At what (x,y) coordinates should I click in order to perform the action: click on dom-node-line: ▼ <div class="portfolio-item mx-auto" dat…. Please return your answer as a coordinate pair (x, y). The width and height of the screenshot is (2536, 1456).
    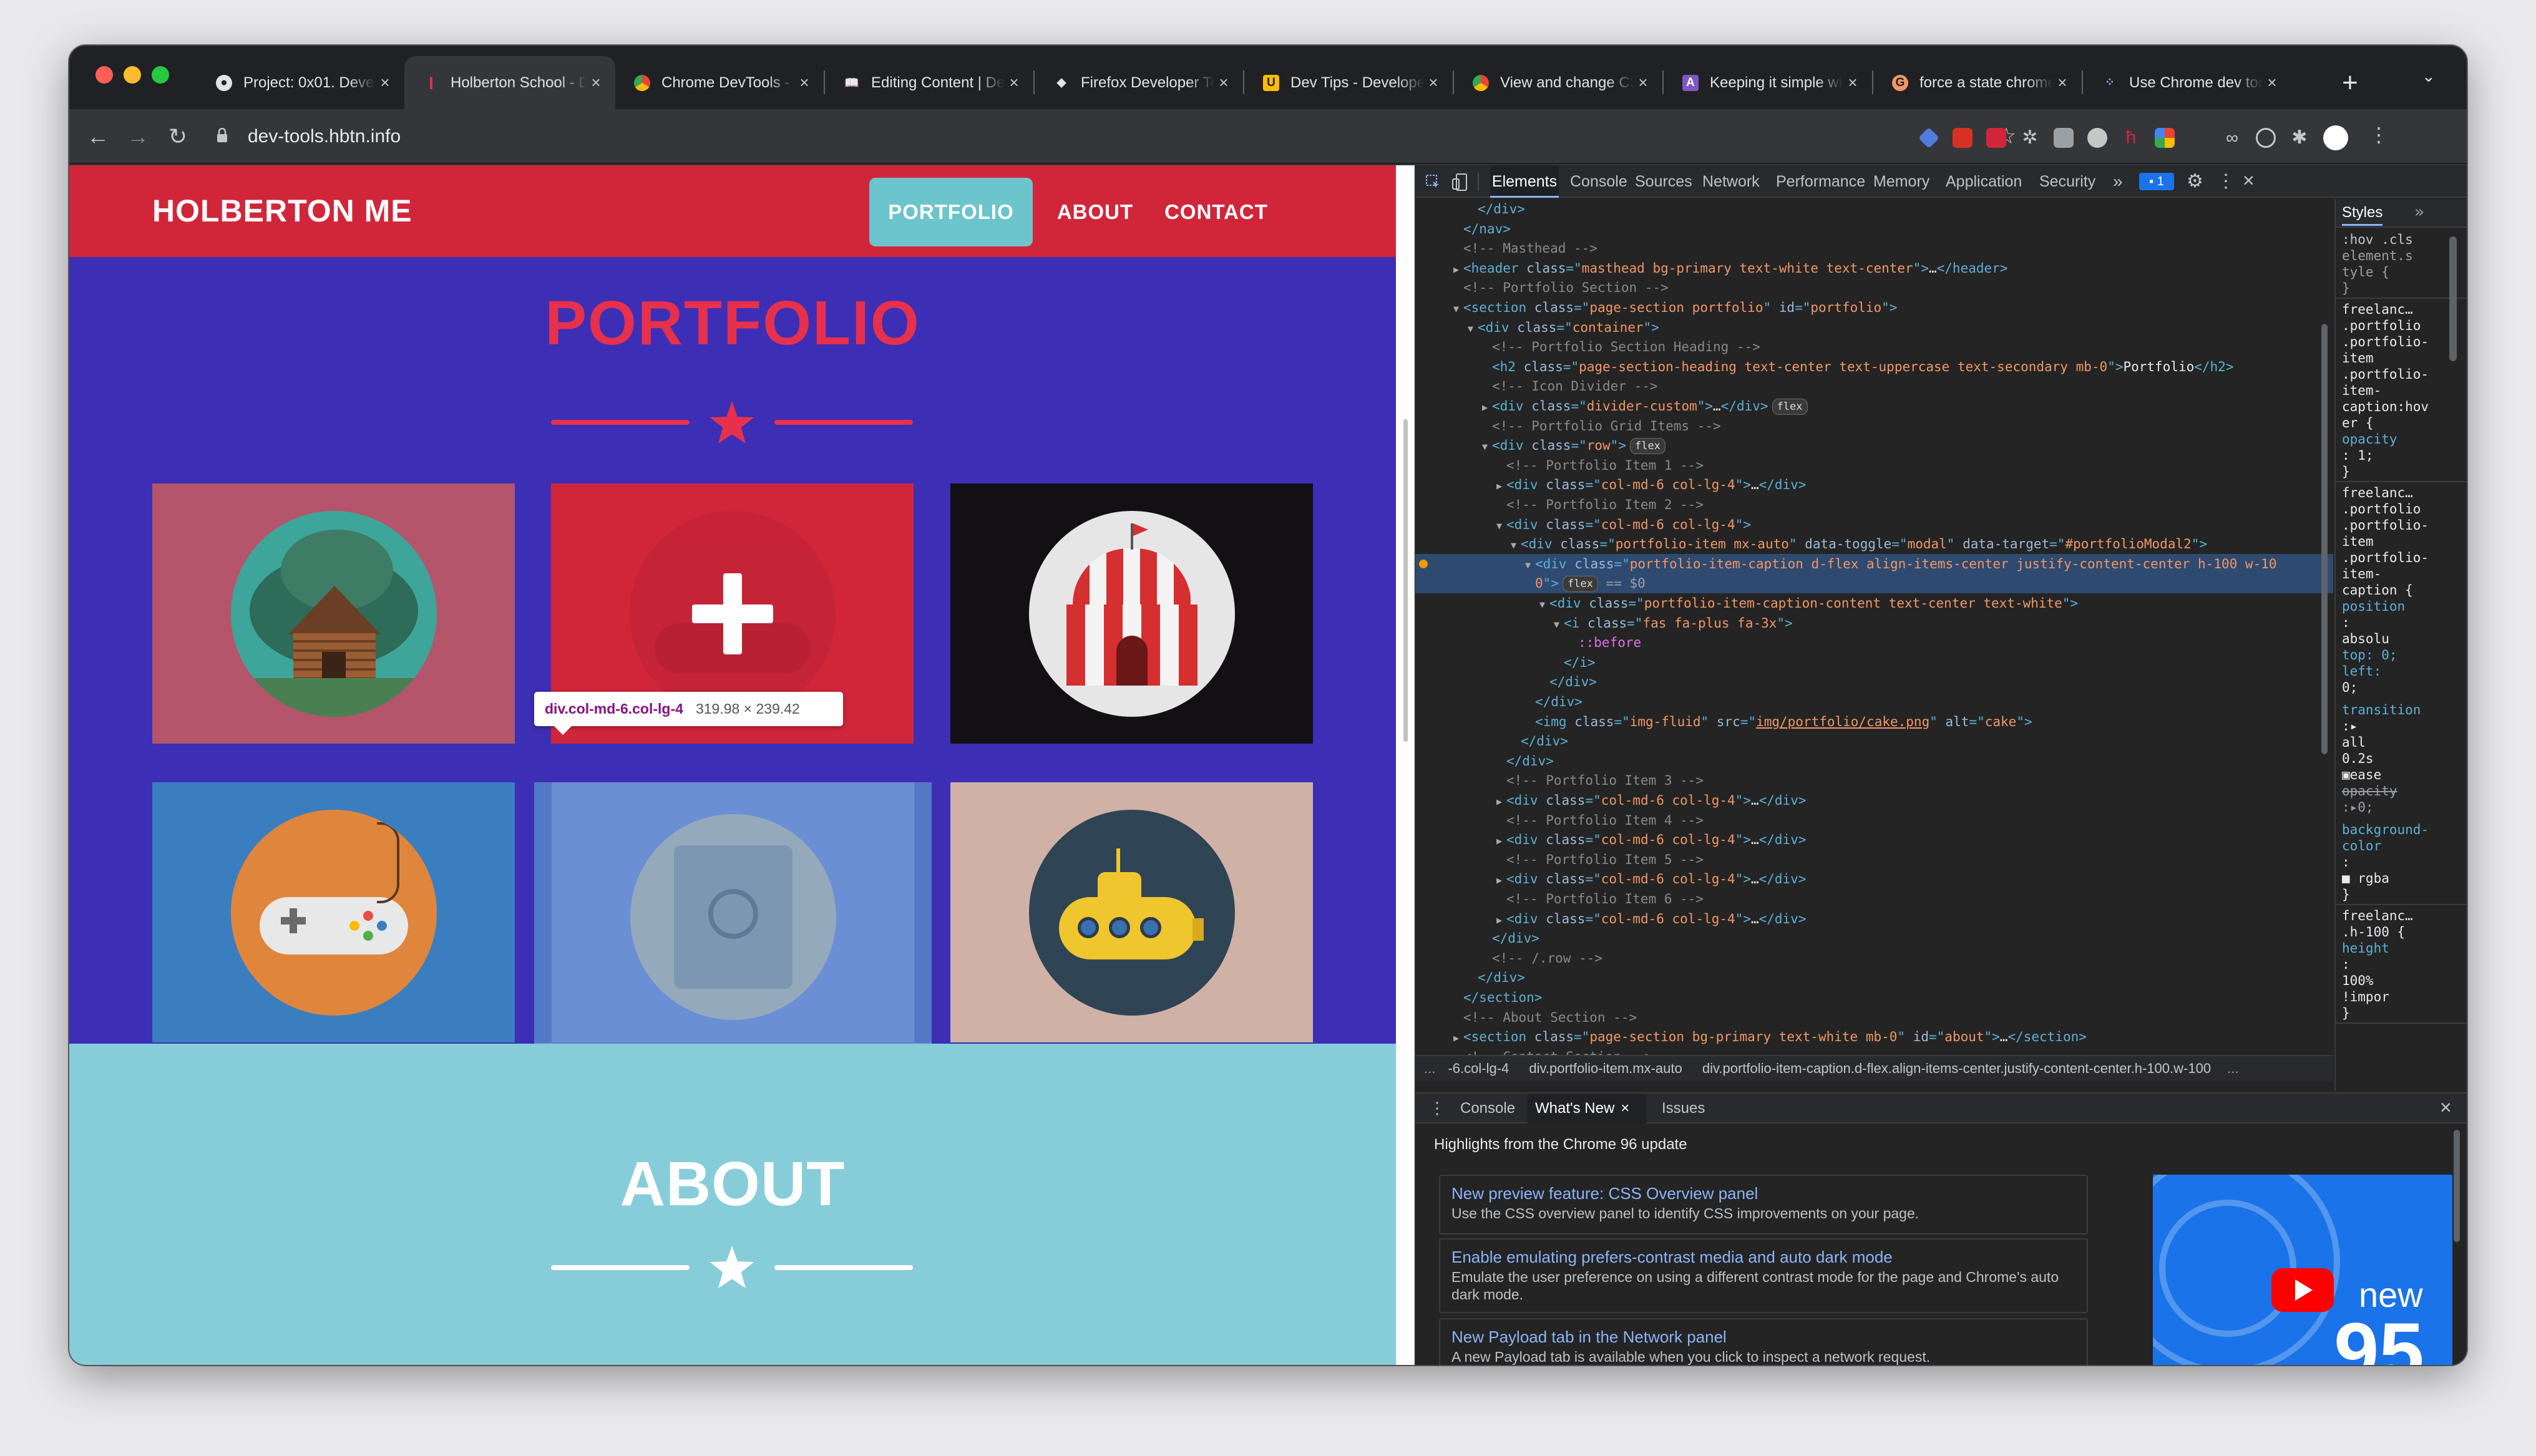
    Looking at the image, I should click on (1874, 544).